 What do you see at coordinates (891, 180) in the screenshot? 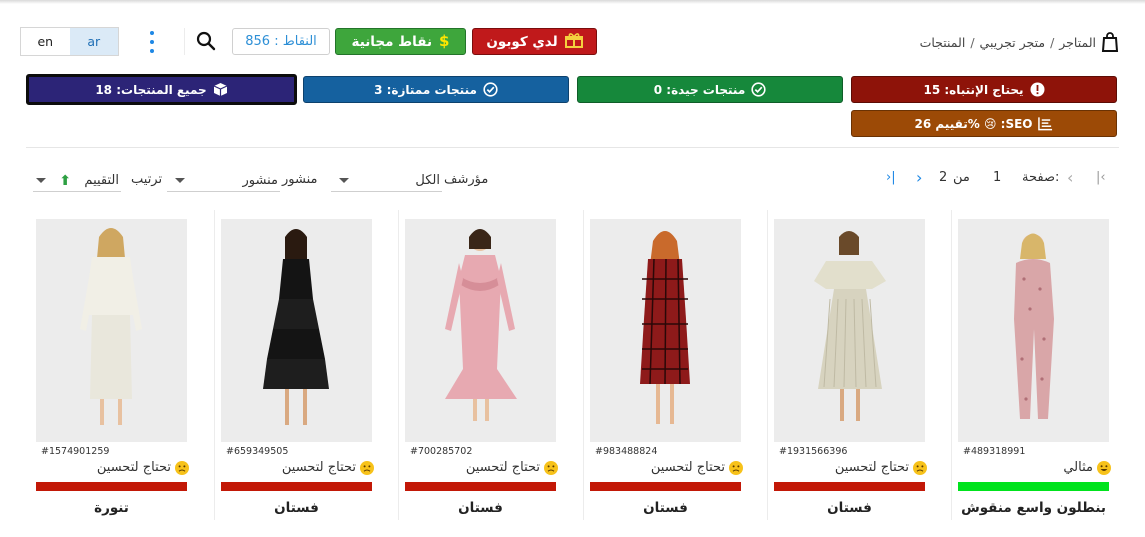
I see `last-page-icon: ›|` at bounding box center [891, 180].